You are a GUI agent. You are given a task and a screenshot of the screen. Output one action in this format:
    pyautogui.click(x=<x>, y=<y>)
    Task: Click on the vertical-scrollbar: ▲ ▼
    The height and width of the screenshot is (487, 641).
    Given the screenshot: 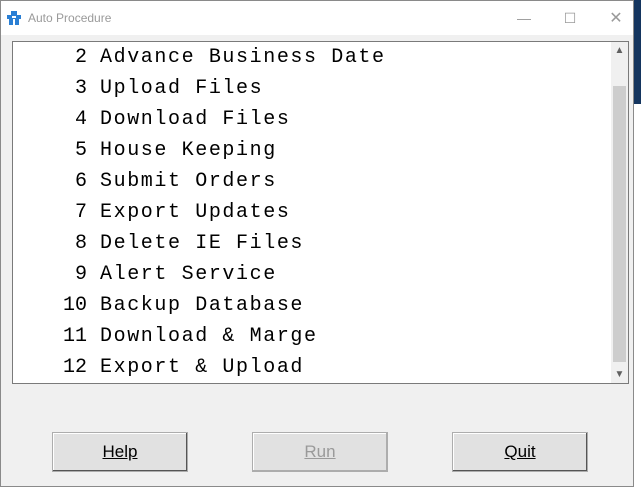 What is the action you would take?
    pyautogui.click(x=619, y=212)
    